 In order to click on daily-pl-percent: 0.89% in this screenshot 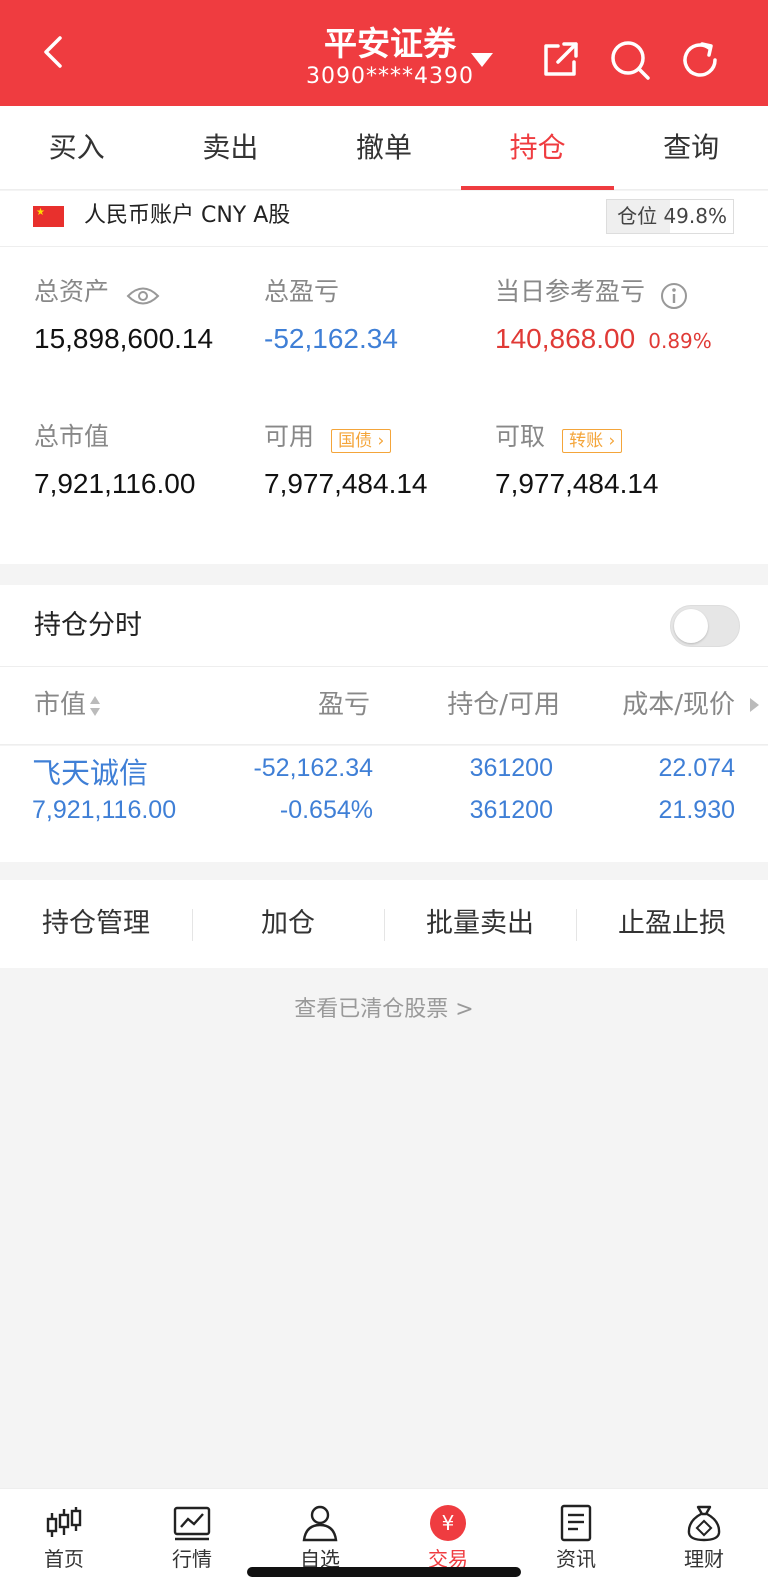, I will do `click(680, 341)`.